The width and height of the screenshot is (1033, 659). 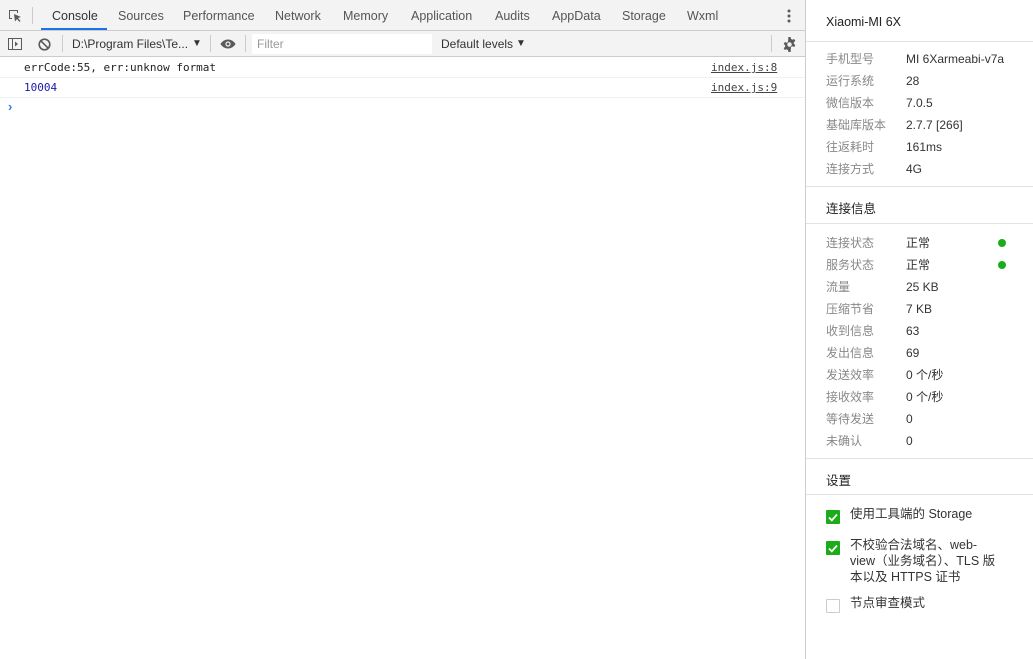 I want to click on node-inspect-mode-checkbox, so click(x=833, y=606).